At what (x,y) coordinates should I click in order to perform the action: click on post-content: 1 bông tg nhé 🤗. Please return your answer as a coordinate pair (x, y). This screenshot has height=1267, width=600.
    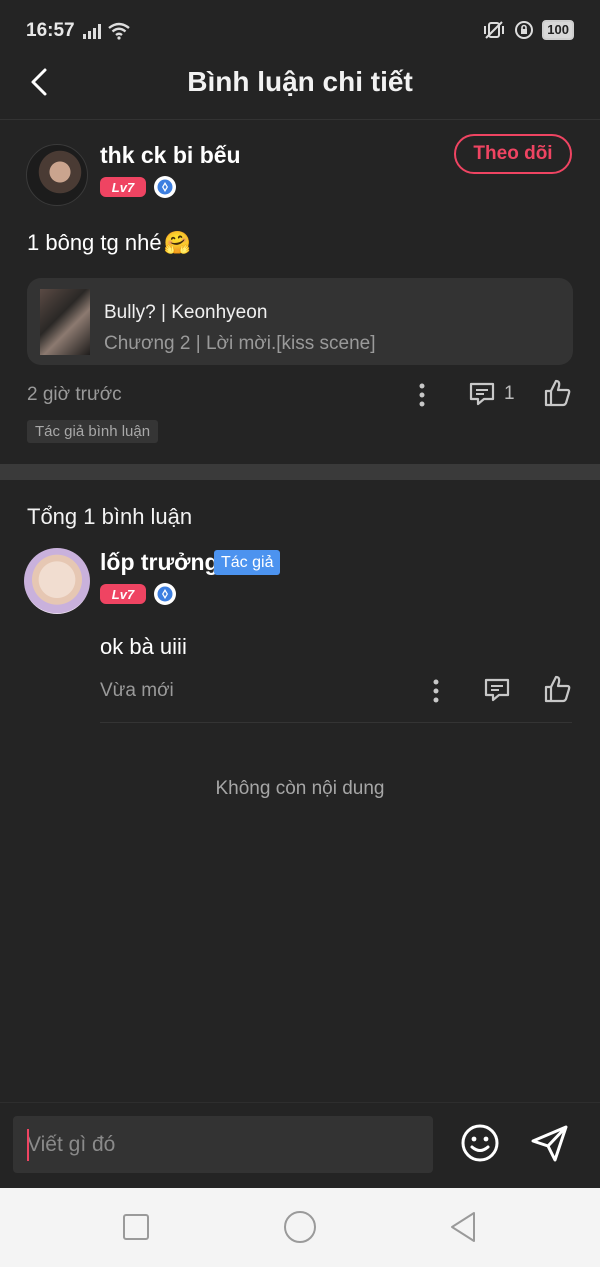
    Looking at the image, I should click on (109, 243).